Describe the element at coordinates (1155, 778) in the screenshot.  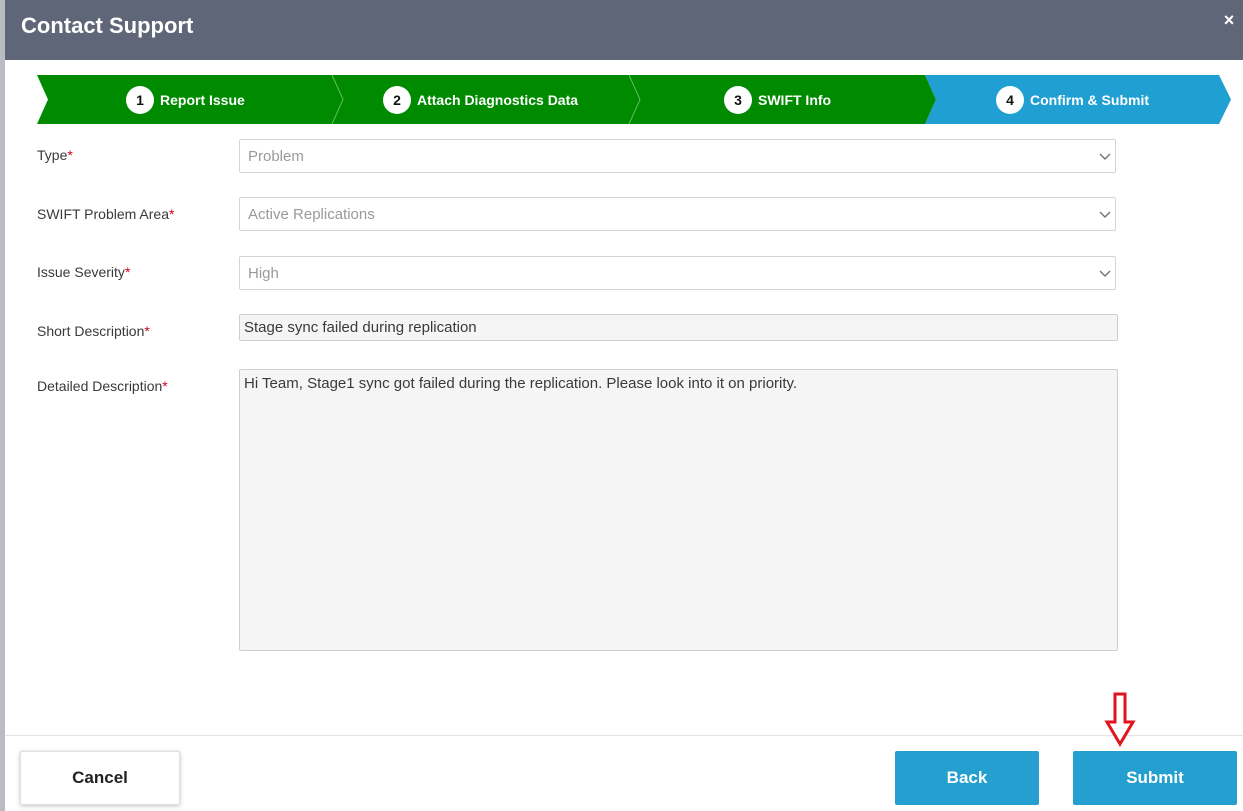
I see `submit-button: Submit` at that location.